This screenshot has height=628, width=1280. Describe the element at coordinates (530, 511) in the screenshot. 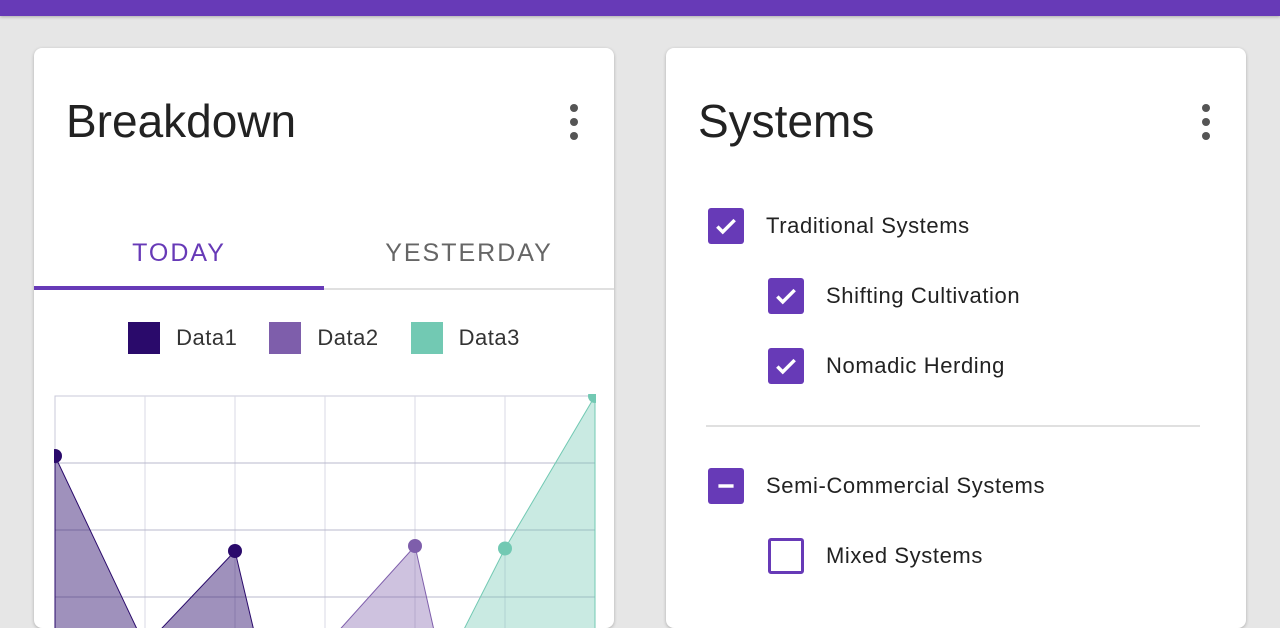

I see `area-data3` at that location.